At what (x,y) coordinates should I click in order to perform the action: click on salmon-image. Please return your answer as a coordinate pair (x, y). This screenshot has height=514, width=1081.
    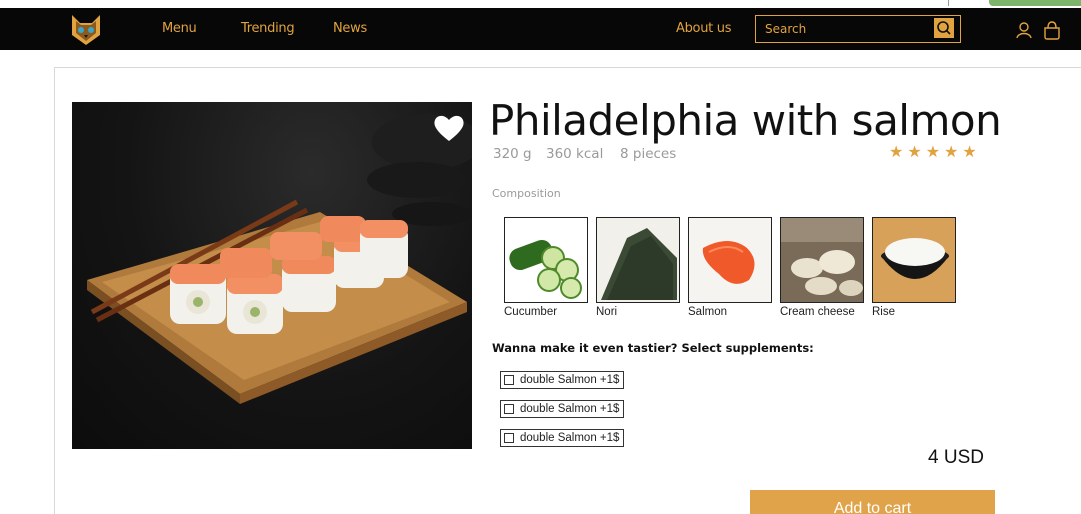
    Looking at the image, I should click on (730, 260).